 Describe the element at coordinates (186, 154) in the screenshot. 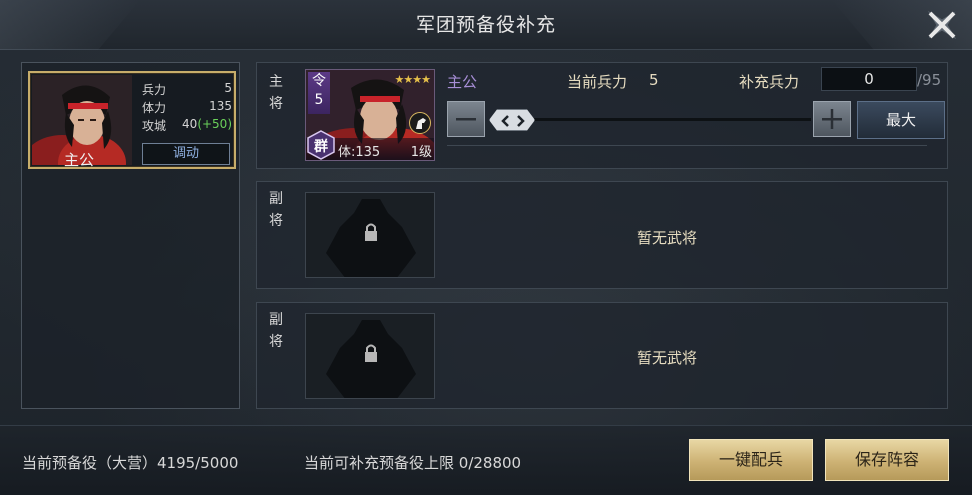

I see `deploy-button: 调动` at that location.